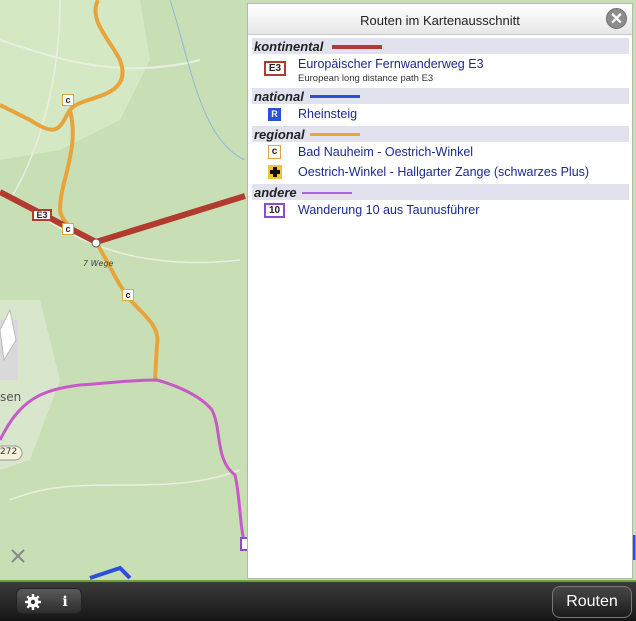 The width and height of the screenshot is (636, 621). I want to click on route-item-wanderung-10: 10 Wanderung 10 aus Taunusführer, so click(440, 212).